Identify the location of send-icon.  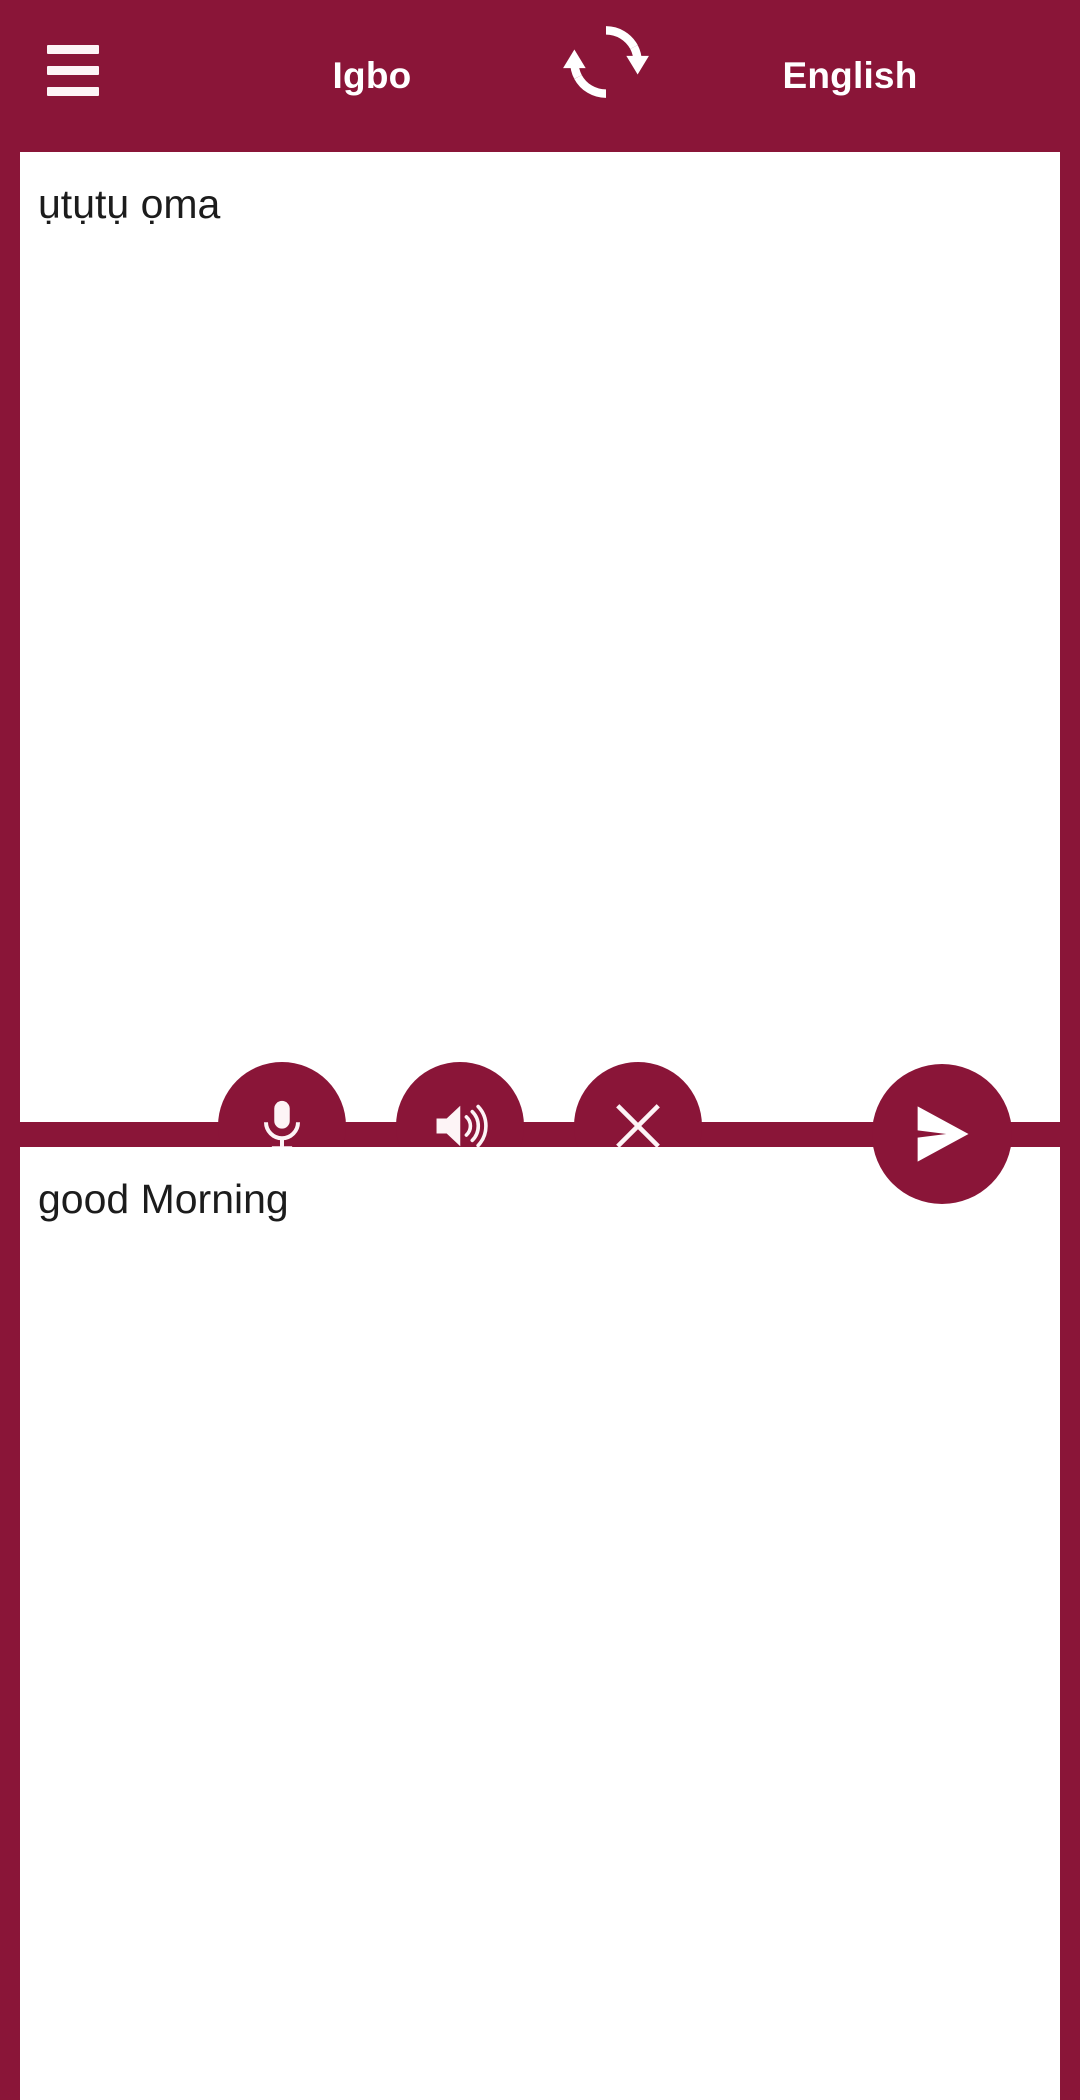
(943, 1134).